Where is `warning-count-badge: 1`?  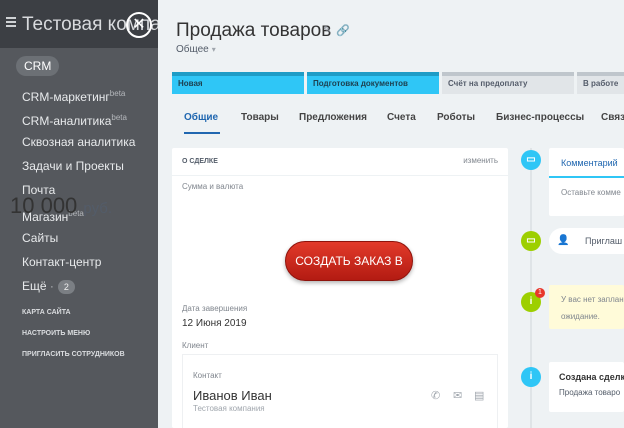 warning-count-badge: 1 is located at coordinates (540, 293).